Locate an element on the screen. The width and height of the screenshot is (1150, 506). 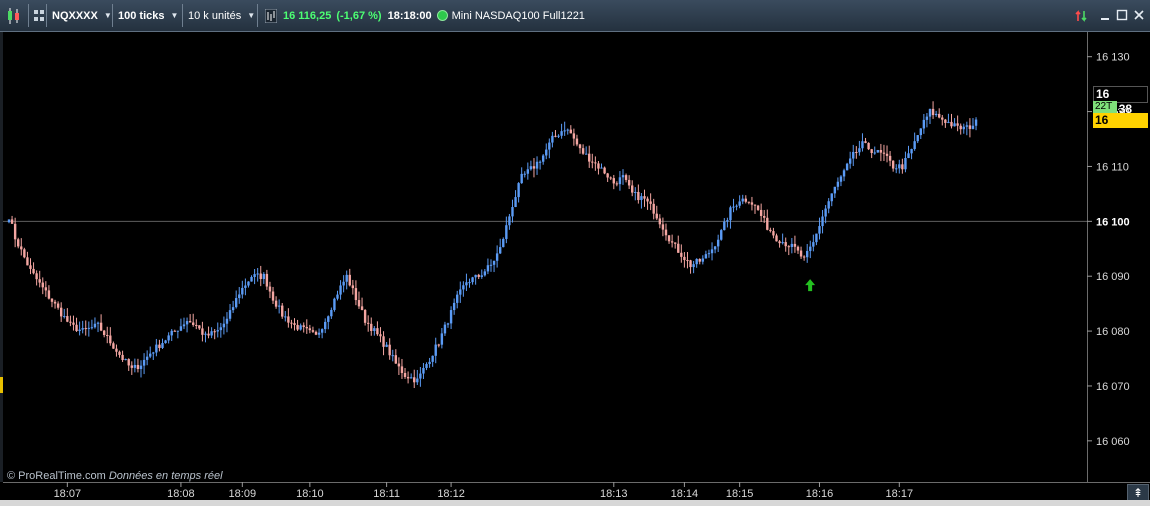
last-price: 16 116,25 is located at coordinates (307, 15).